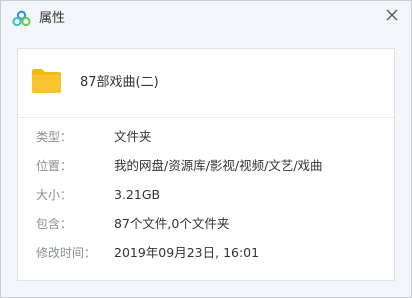 This screenshot has width=412, height=298. I want to click on property-label: 类型：, so click(54, 137).